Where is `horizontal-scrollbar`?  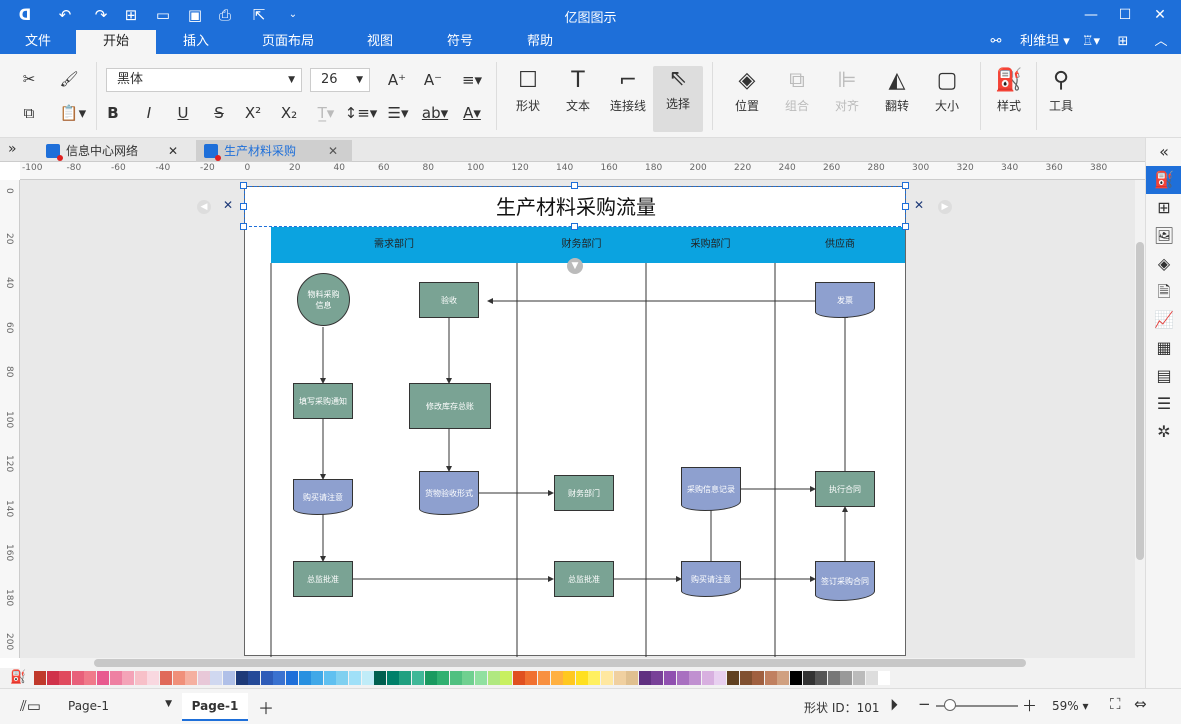 horizontal-scrollbar is located at coordinates (582, 663).